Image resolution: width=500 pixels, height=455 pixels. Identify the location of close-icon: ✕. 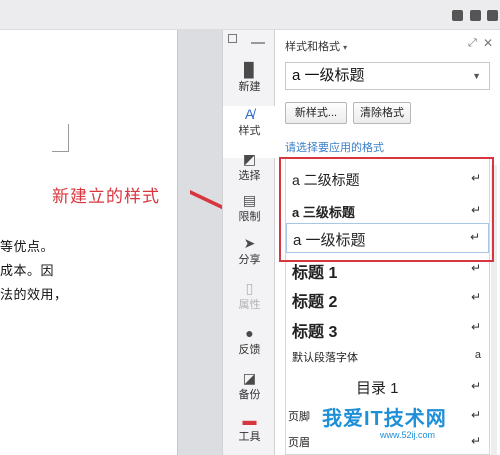
(488, 43).